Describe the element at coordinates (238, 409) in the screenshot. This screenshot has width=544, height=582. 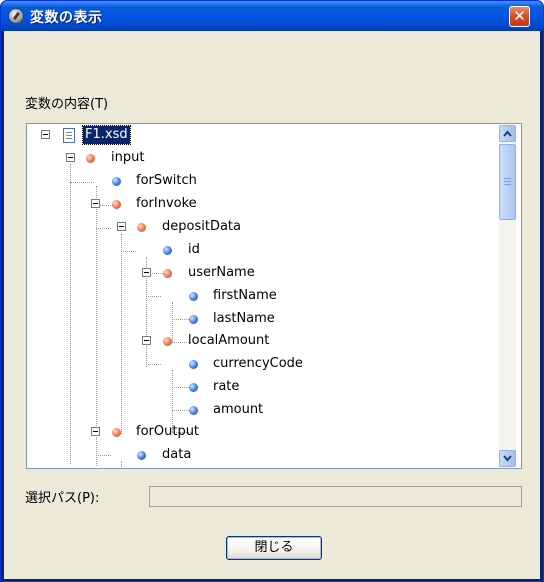
I see `tree-node-label: amount` at that location.